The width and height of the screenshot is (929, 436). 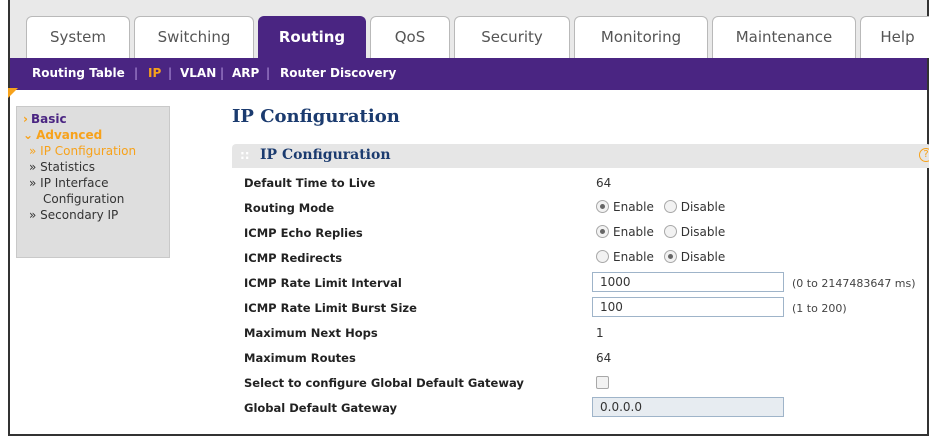 What do you see at coordinates (338, 73) in the screenshot?
I see `submenu-router-discovery: Router Discovery` at bounding box center [338, 73].